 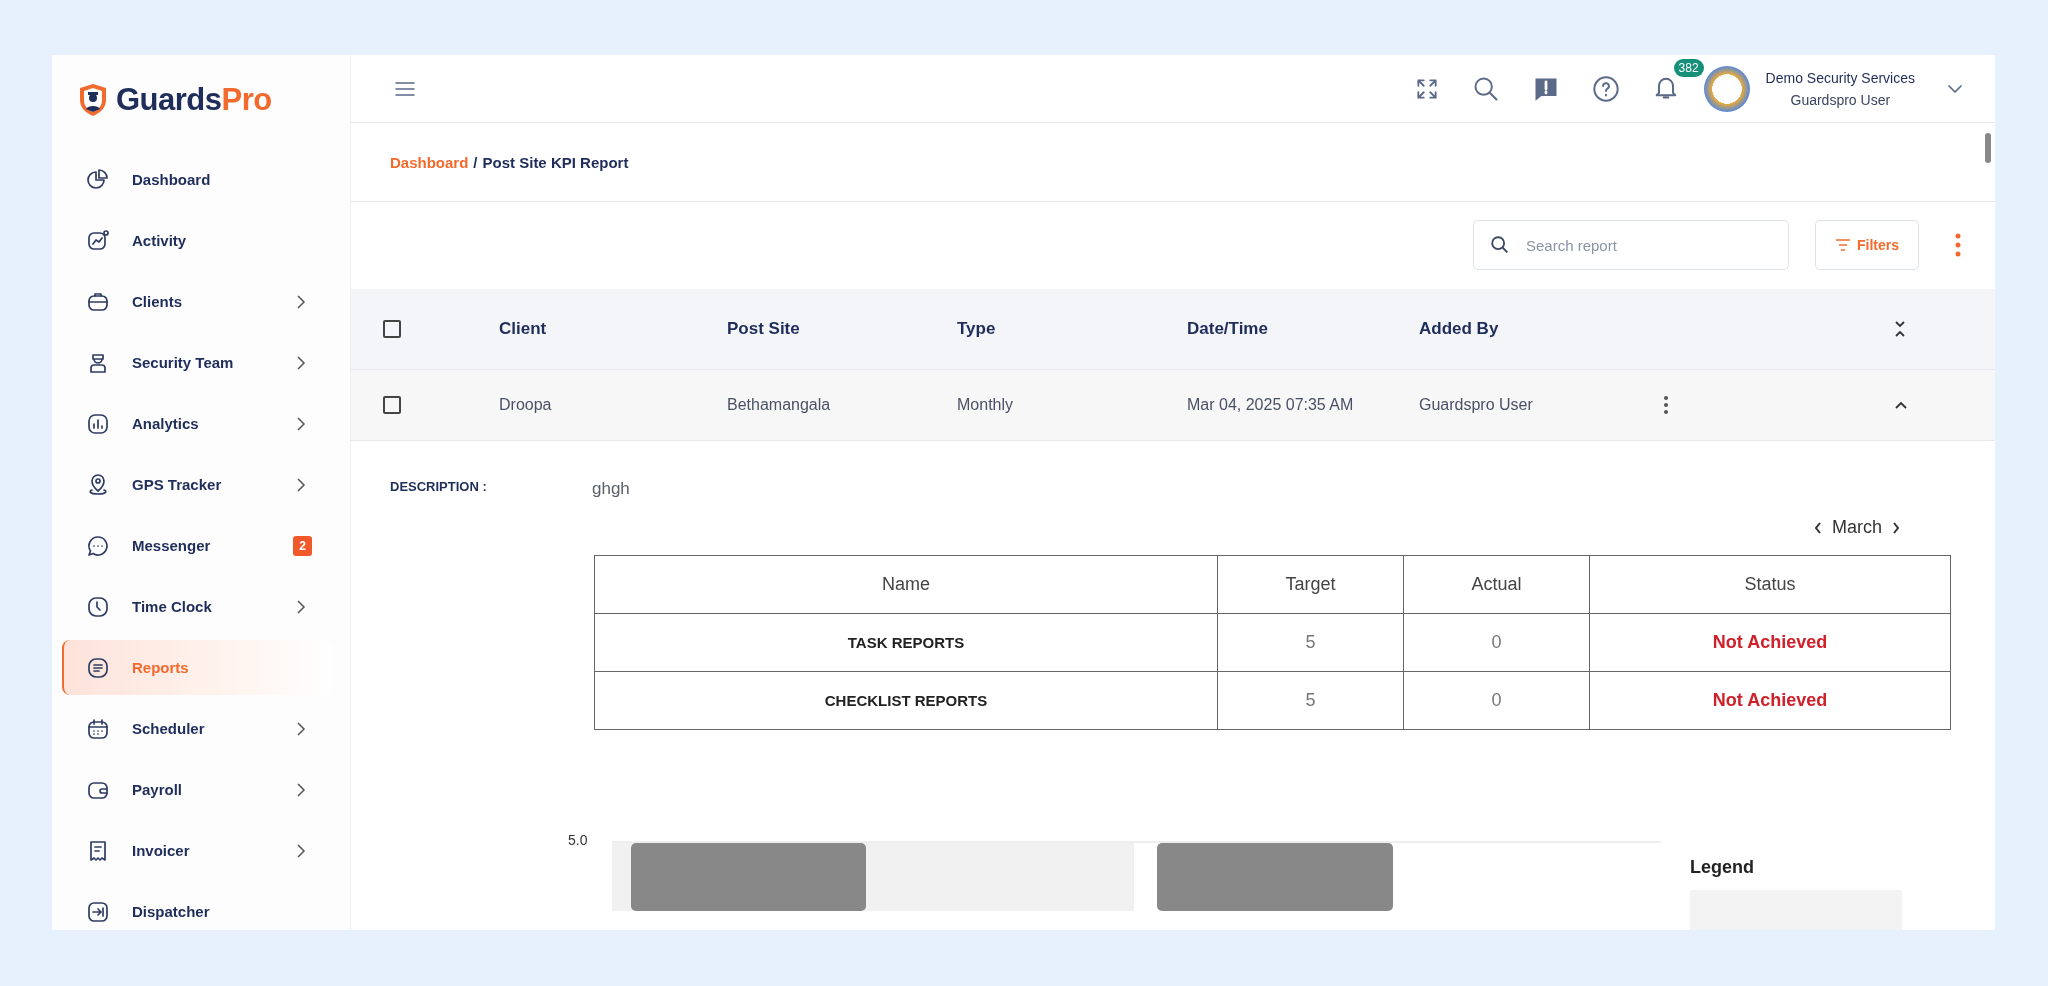 What do you see at coordinates (1818, 527) in the screenshot?
I see `chevron-left-icon` at bounding box center [1818, 527].